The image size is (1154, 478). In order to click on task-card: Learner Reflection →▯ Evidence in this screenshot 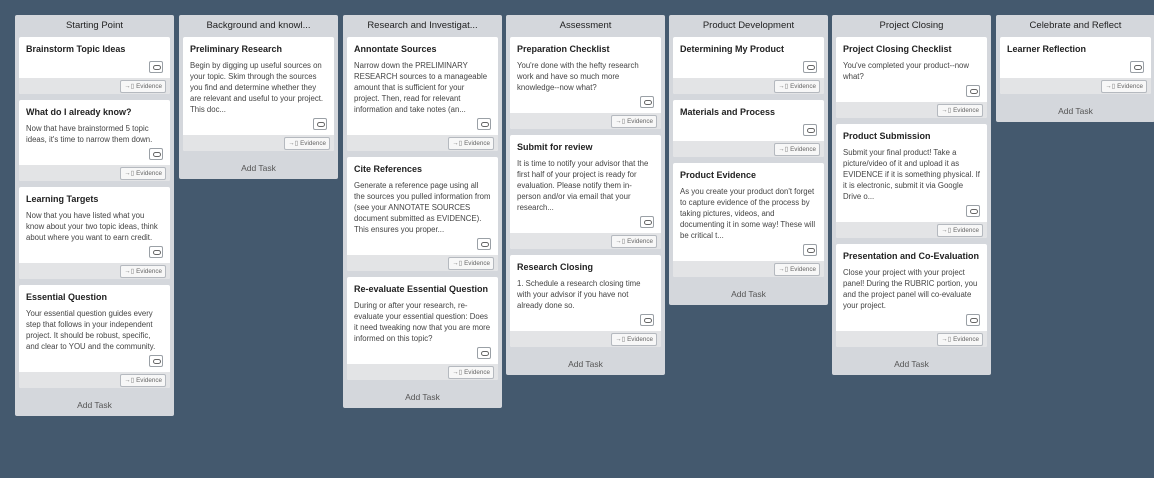, I will do `click(1075, 65)`.